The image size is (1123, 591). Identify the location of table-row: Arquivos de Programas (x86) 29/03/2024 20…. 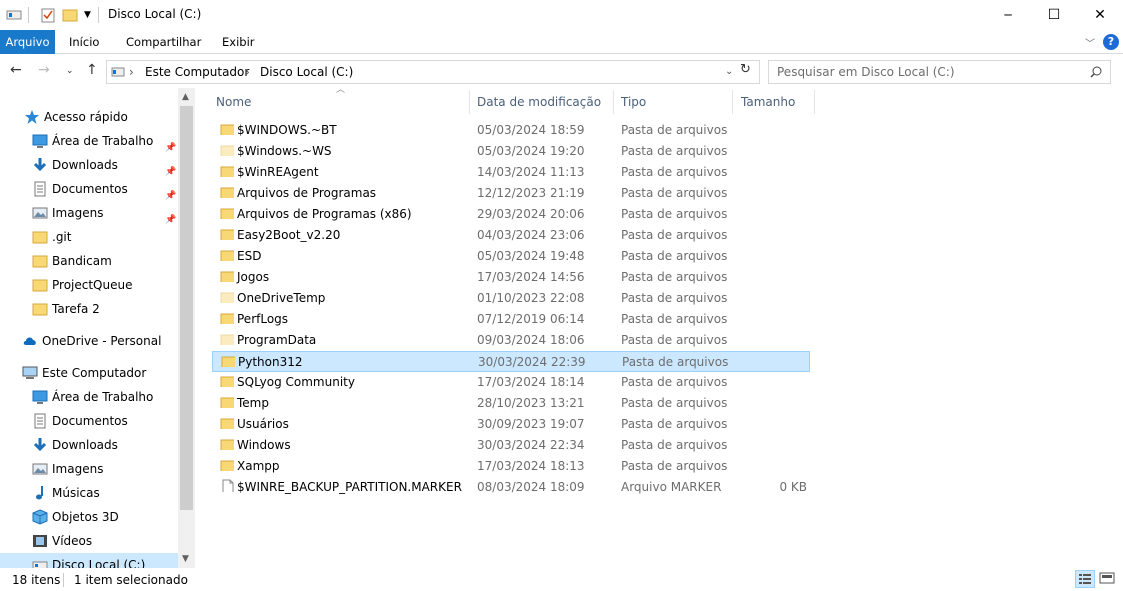
(511, 214).